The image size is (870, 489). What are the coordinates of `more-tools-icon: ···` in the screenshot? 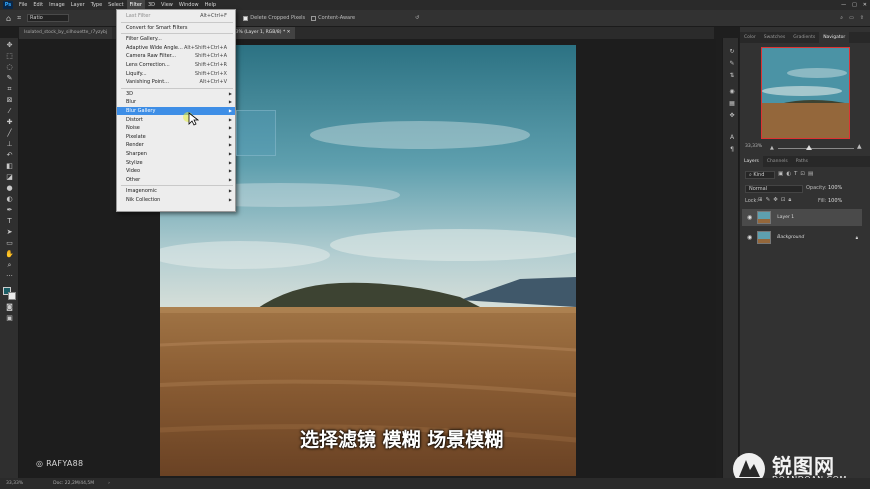 It's located at (9, 276).